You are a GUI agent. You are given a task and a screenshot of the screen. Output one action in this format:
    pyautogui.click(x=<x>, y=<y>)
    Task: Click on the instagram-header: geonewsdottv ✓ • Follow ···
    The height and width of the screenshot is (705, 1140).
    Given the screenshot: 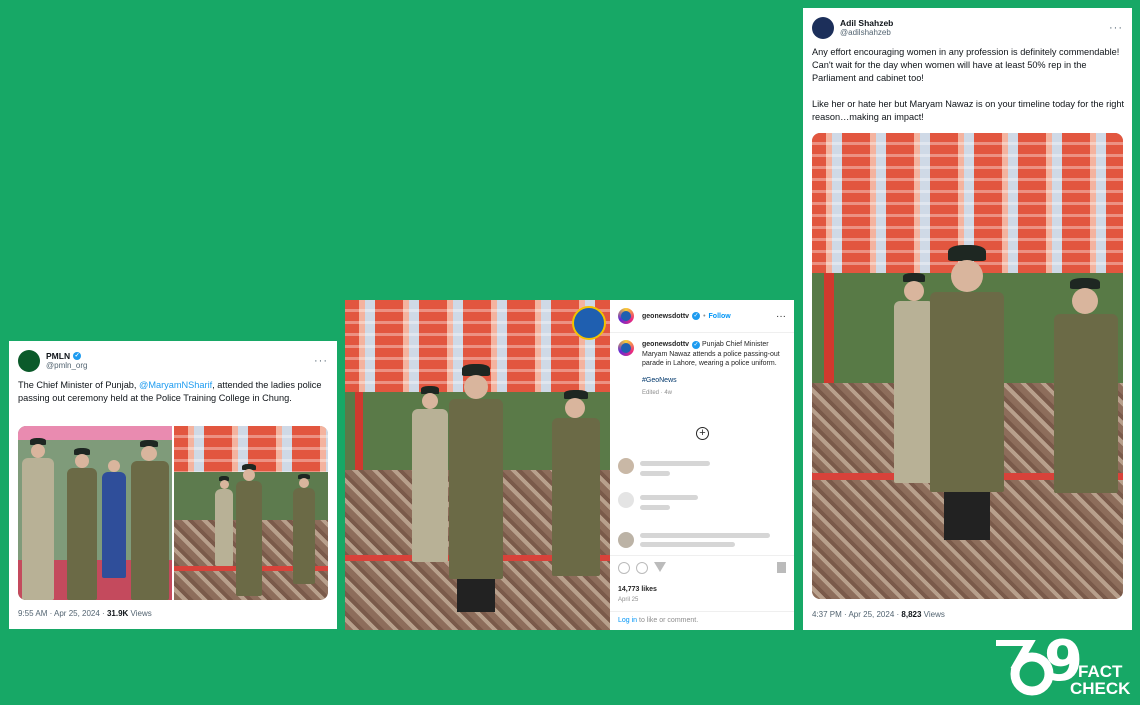 What is the action you would take?
    pyautogui.click(x=702, y=316)
    